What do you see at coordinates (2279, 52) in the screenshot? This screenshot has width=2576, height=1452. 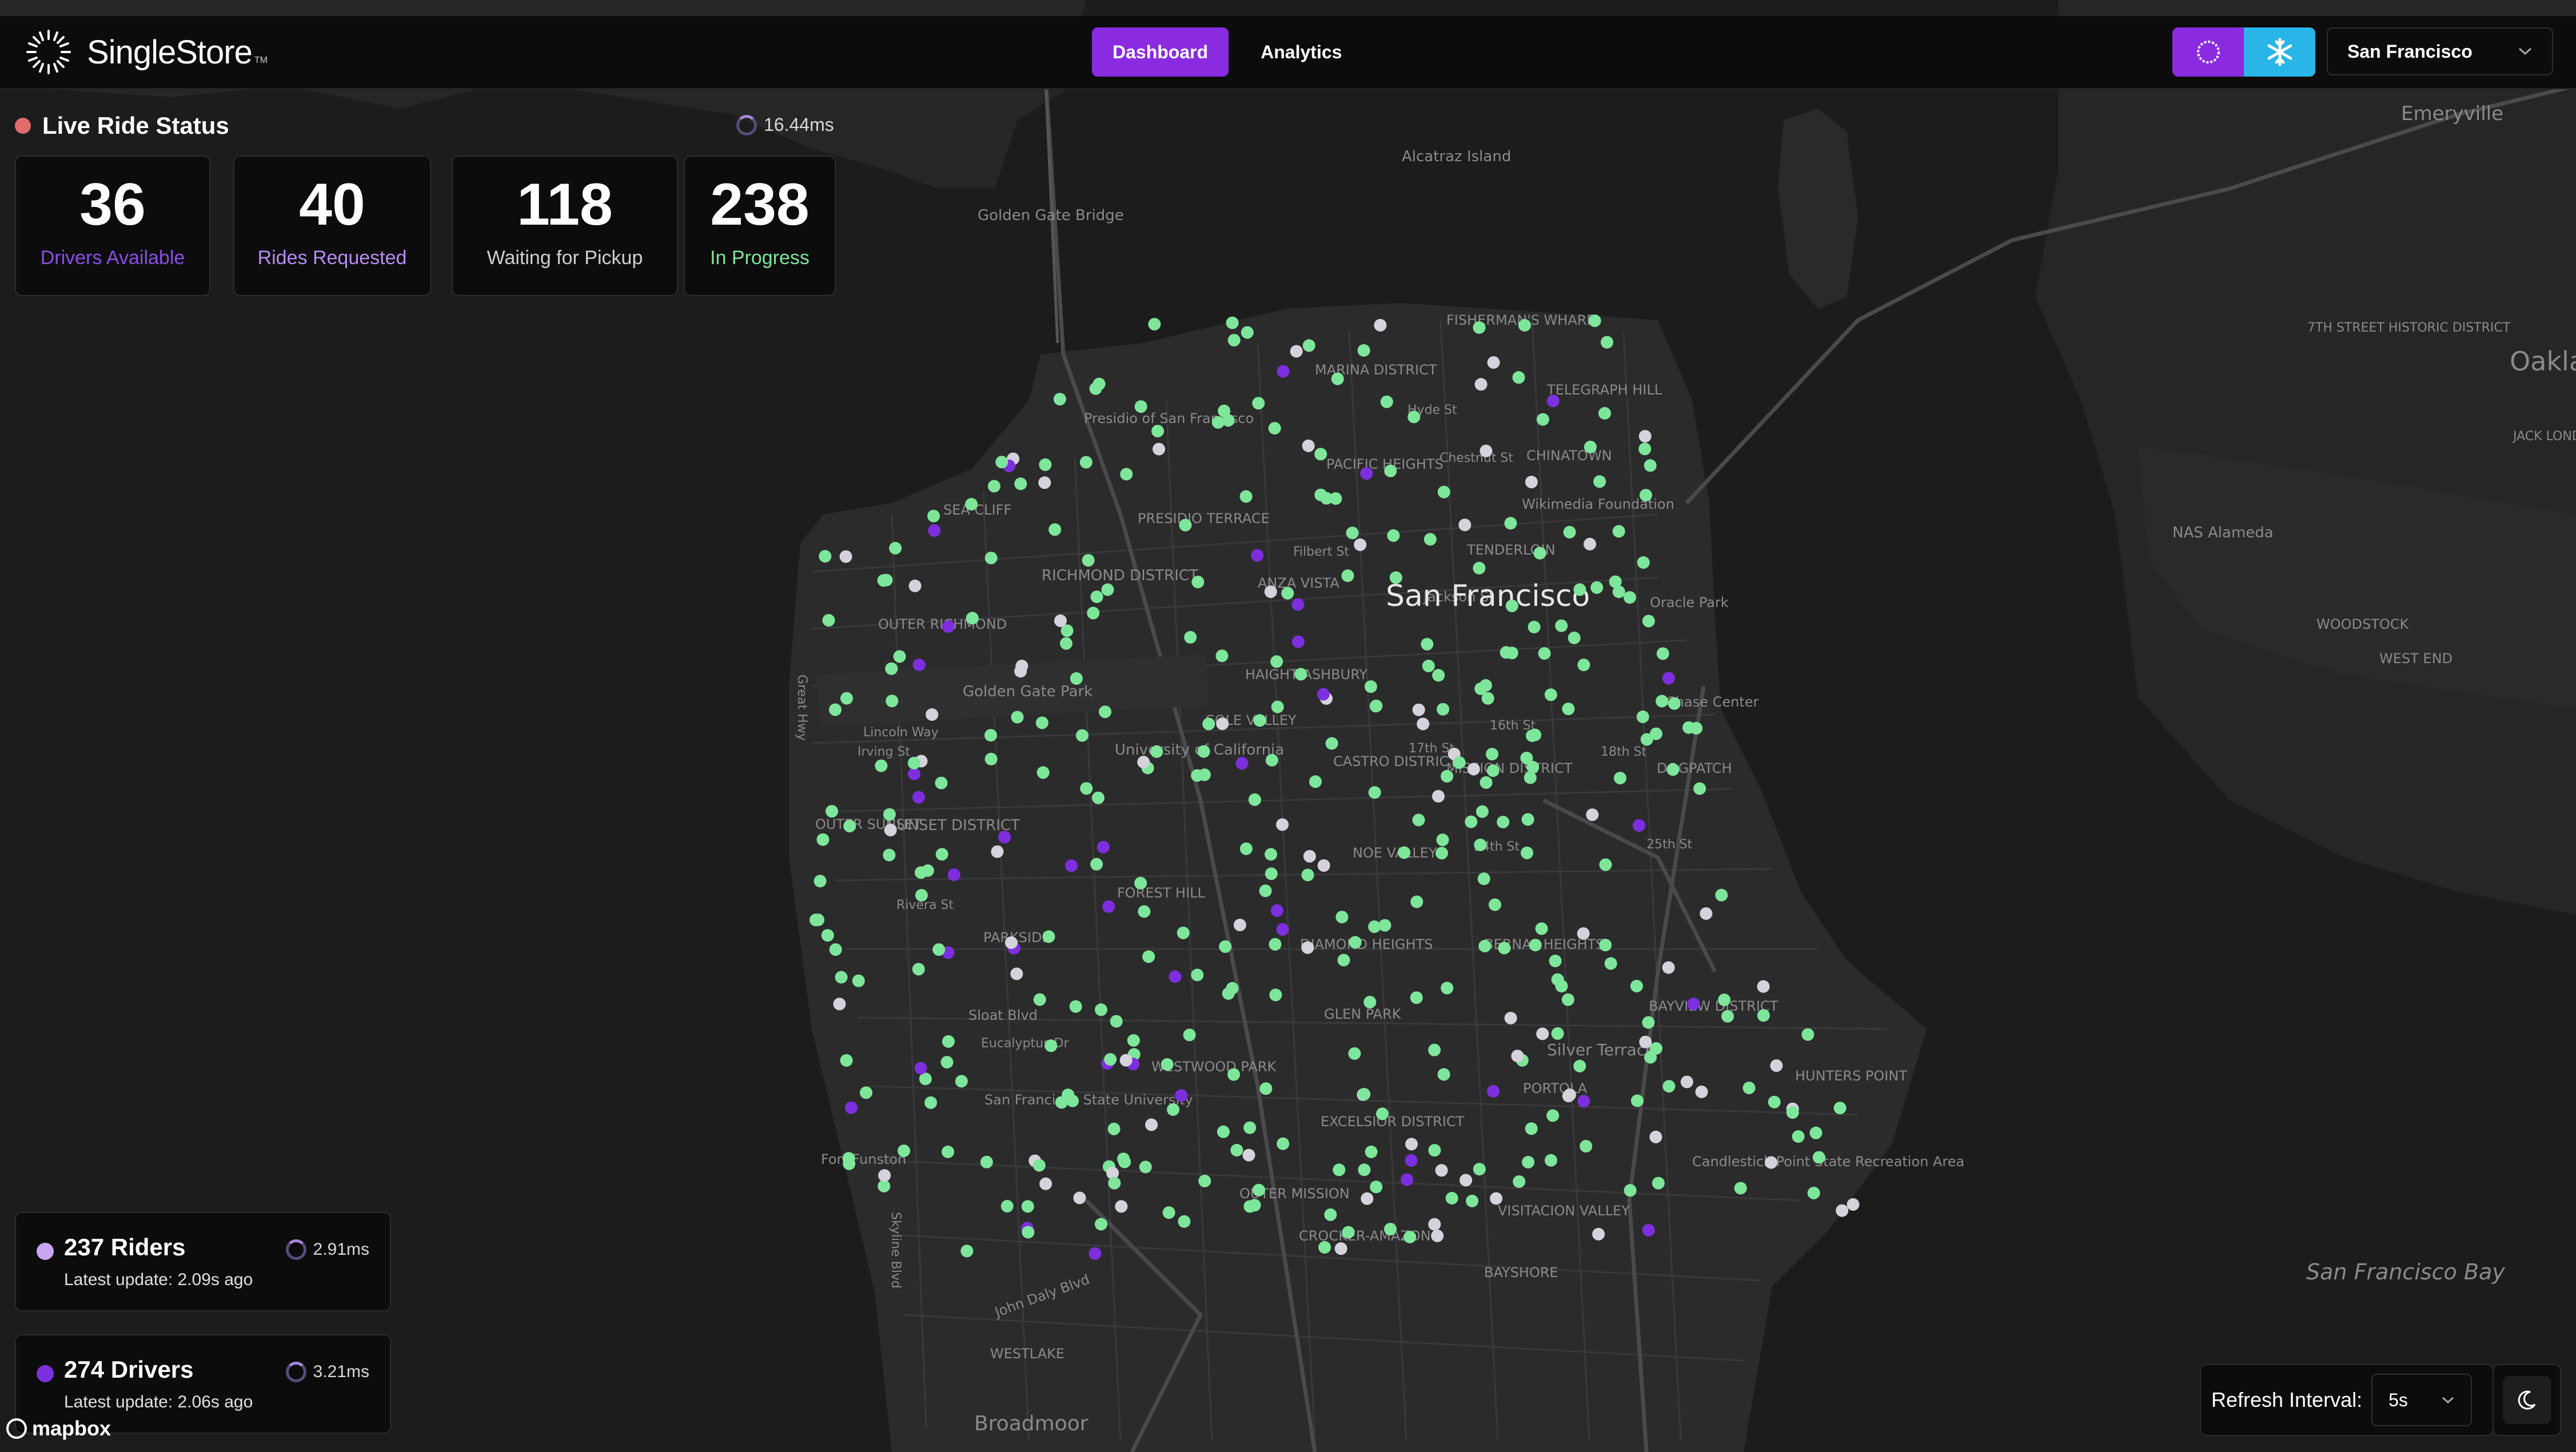 I see `snowflake-toggle-button` at bounding box center [2279, 52].